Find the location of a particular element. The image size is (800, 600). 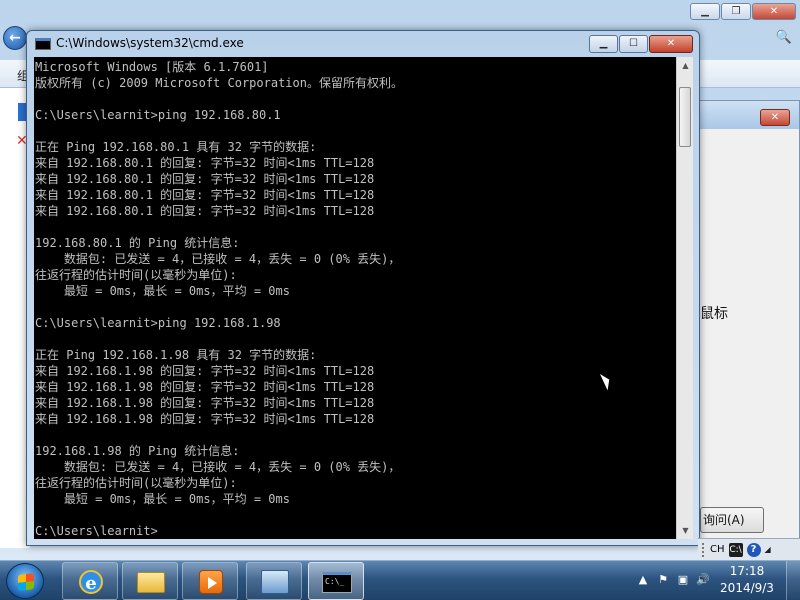

cmd-window-icon is located at coordinates (43, 44).